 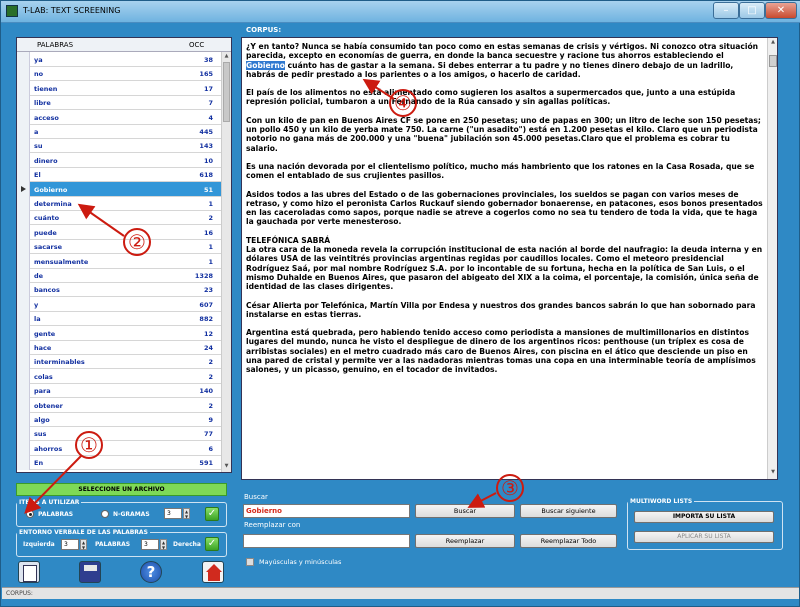 What do you see at coordinates (119, 218) in the screenshot?
I see `table-row: cuánto 2` at bounding box center [119, 218].